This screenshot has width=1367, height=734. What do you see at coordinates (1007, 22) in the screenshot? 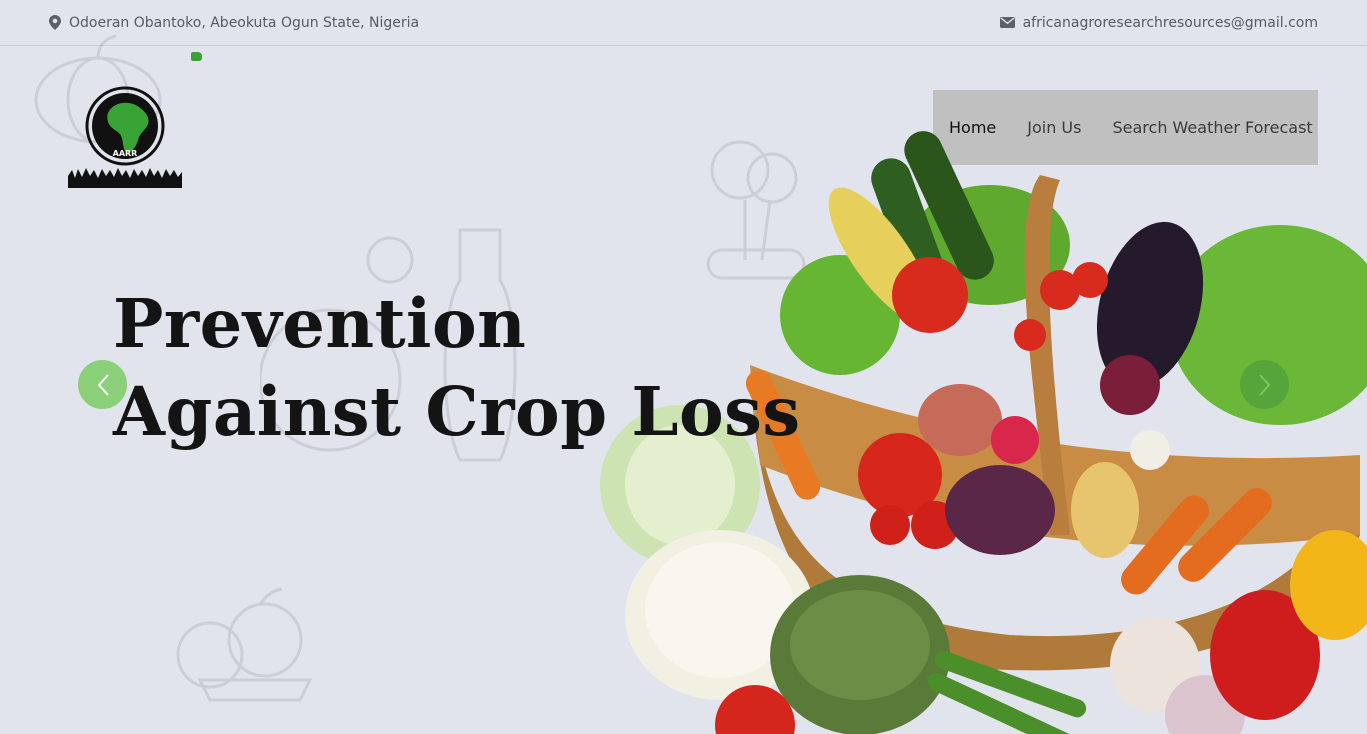
I see `envelope-icon` at bounding box center [1007, 22].